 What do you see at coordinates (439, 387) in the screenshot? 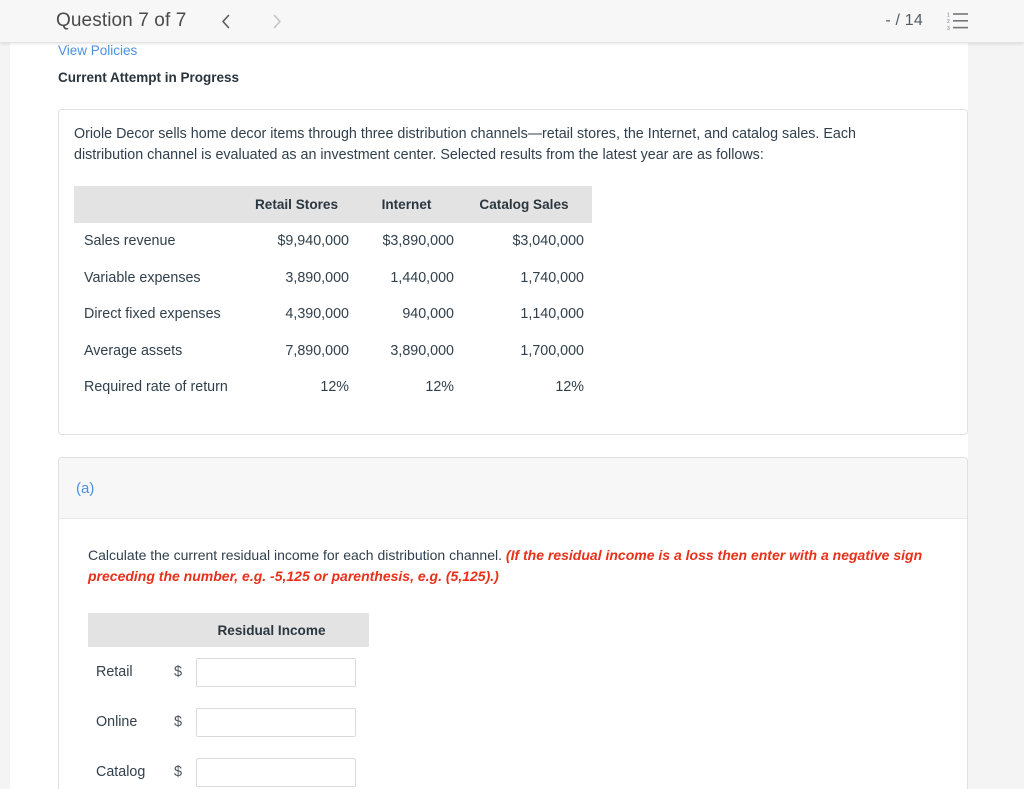
I see `cell-internet: 12%` at bounding box center [439, 387].